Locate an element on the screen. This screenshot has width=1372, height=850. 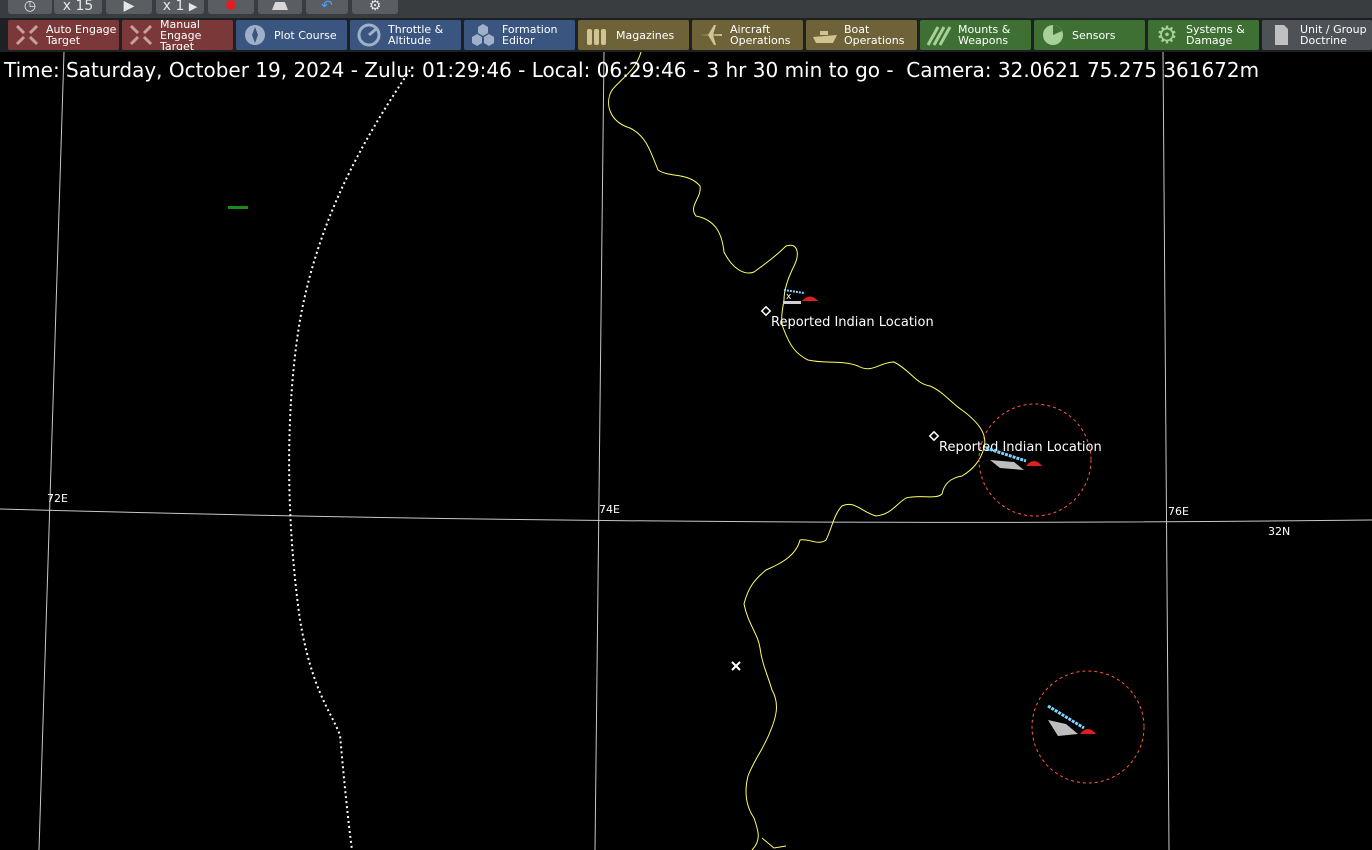
throttle-altitude-button: Throttle & Altitude is located at coordinates (405, 35).